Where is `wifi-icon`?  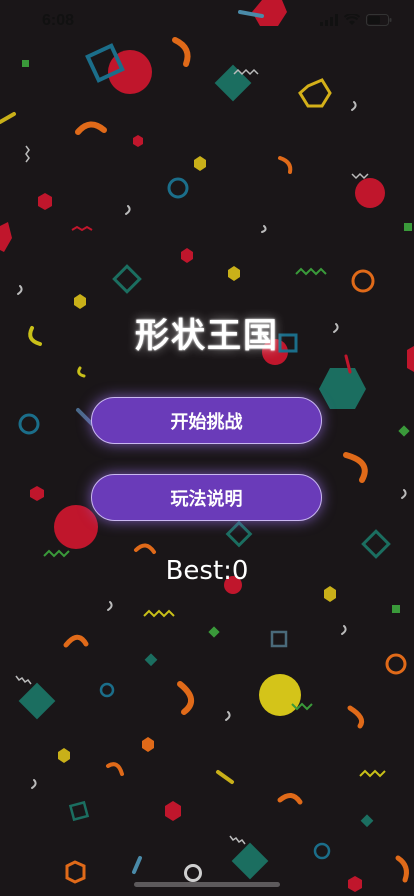 wifi-icon is located at coordinates (352, 19).